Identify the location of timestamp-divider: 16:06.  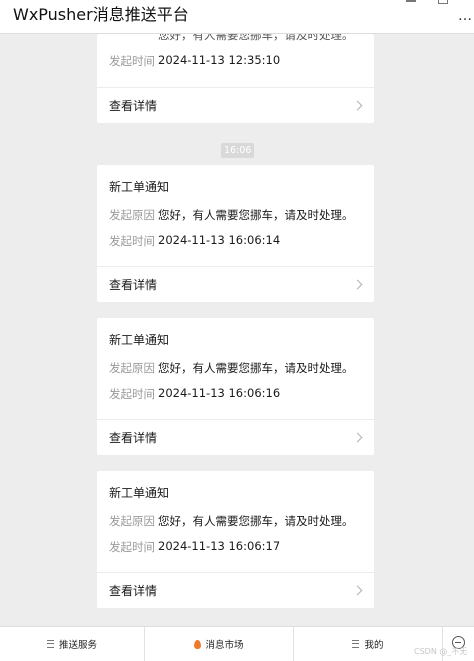
(238, 150).